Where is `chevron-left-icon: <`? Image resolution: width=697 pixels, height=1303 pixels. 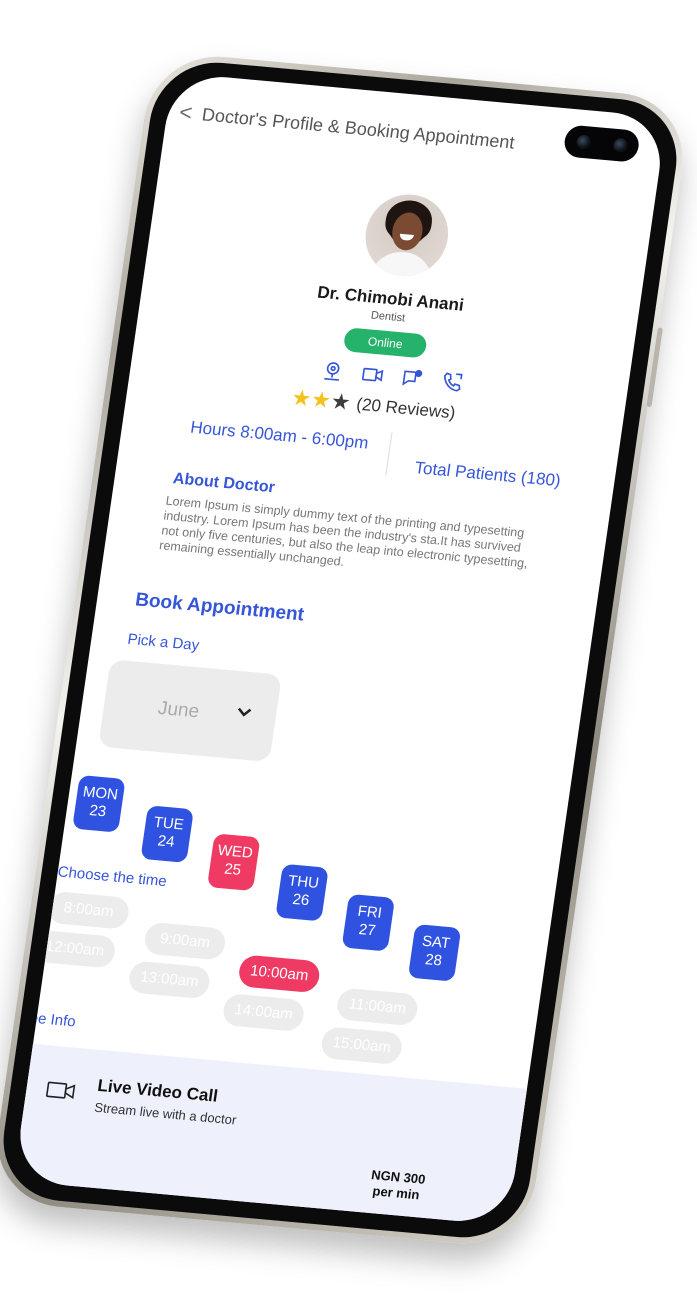 chevron-left-icon: < is located at coordinates (186, 112).